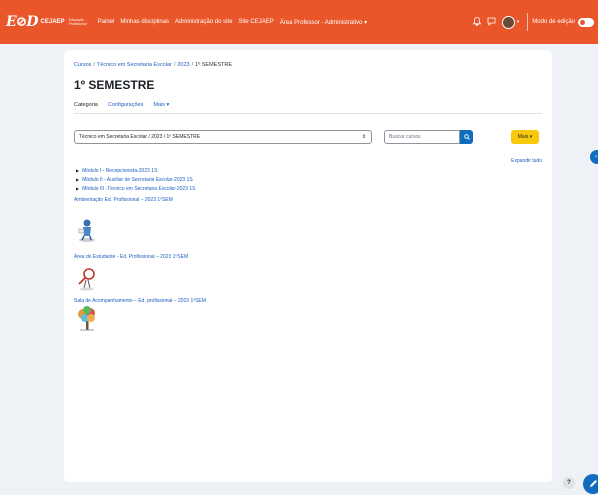  Describe the element at coordinates (594, 157) in the screenshot. I see `drawer-toggle-button: ‹` at that location.